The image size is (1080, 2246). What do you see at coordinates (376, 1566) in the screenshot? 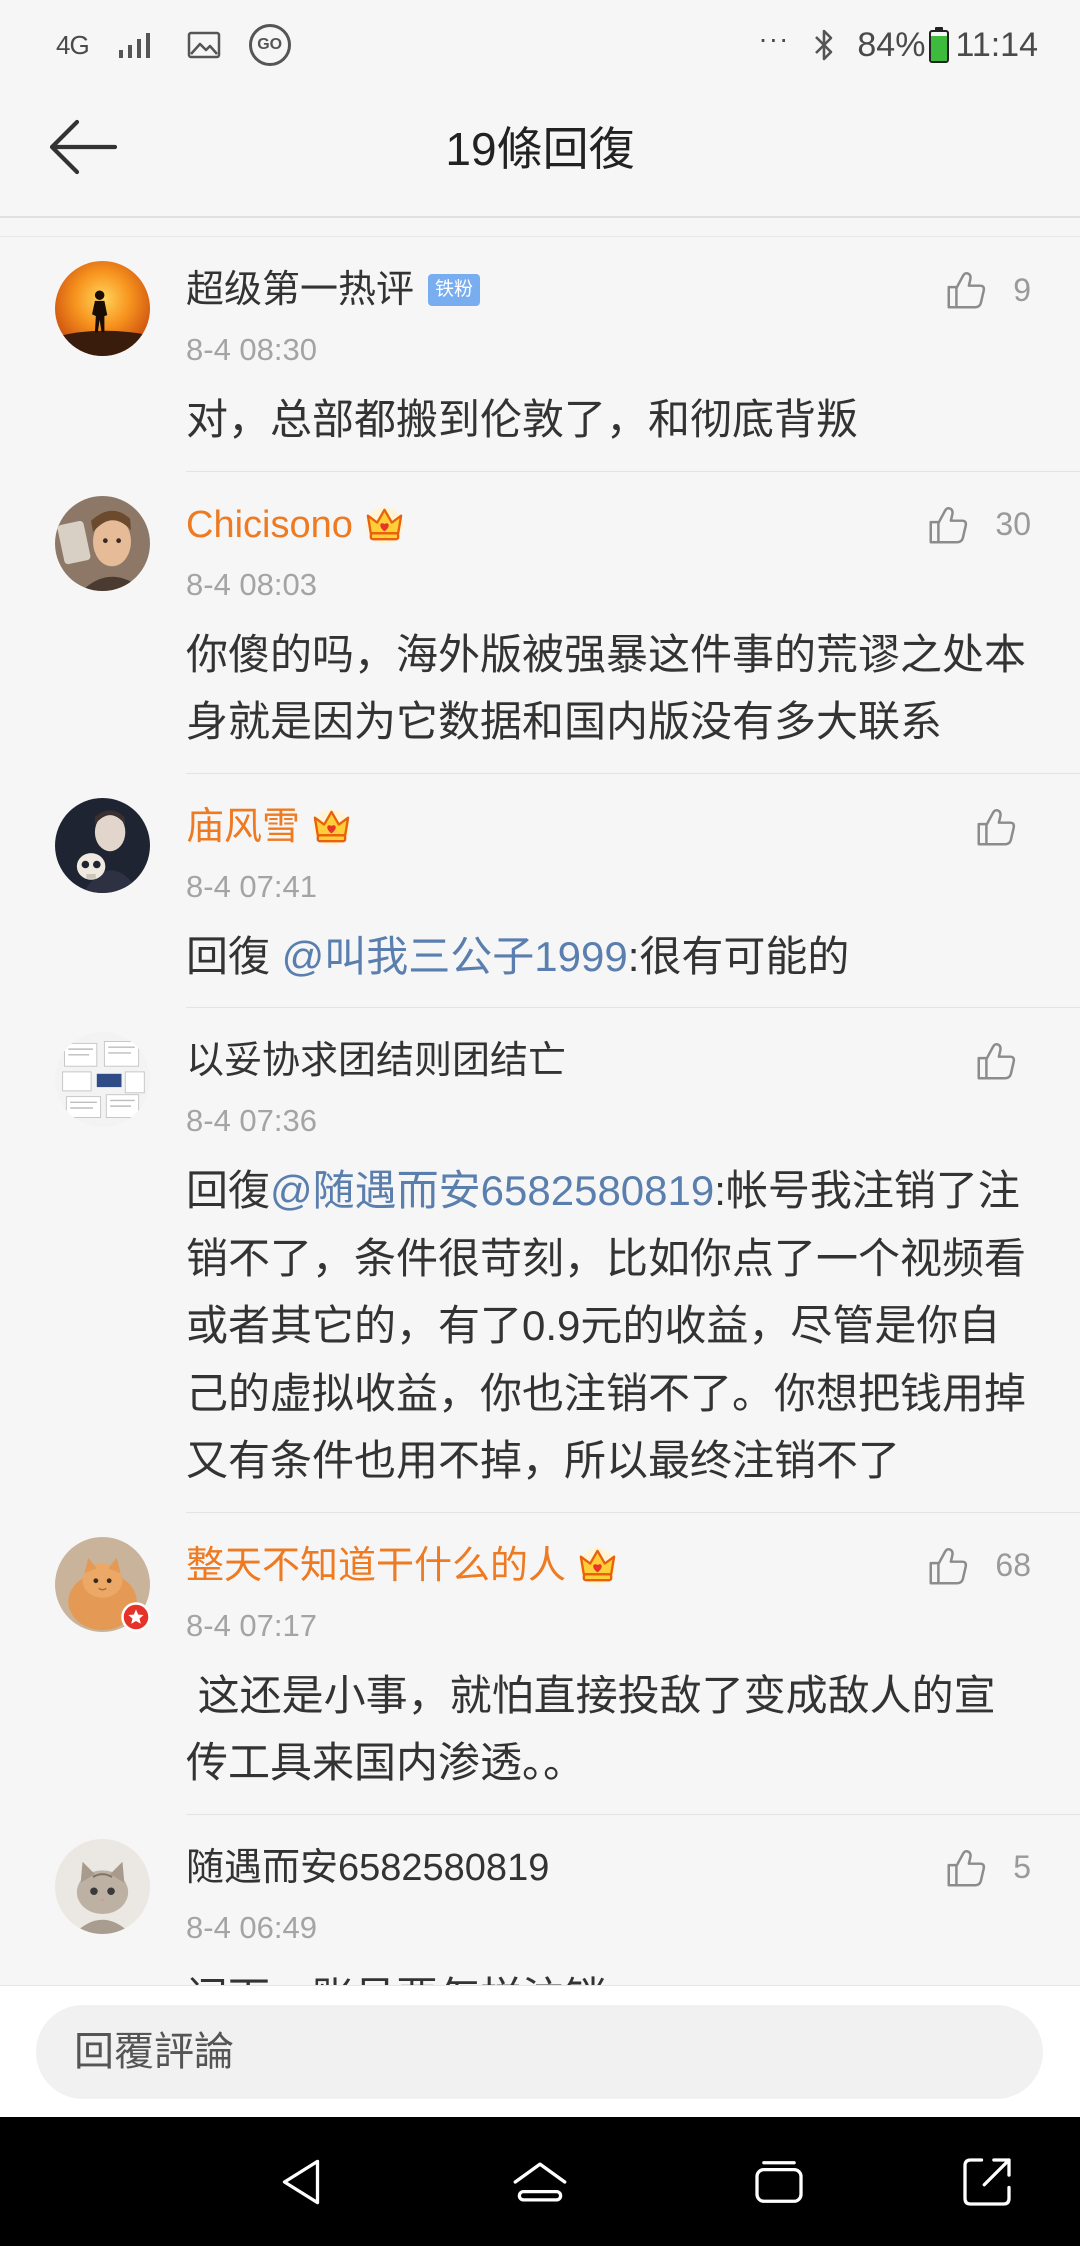
I see `username: 整天不知道干什么的人` at bounding box center [376, 1566].